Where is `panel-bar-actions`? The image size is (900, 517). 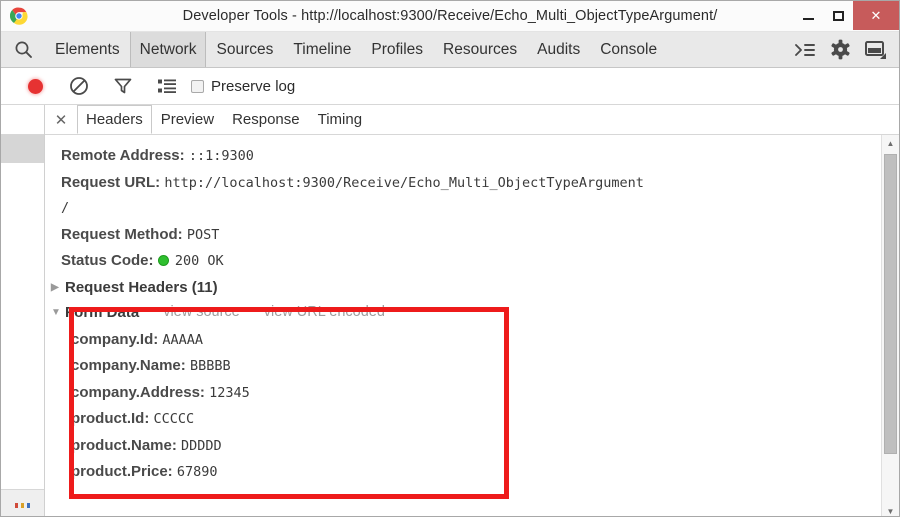 panel-bar-actions is located at coordinates (843, 49).